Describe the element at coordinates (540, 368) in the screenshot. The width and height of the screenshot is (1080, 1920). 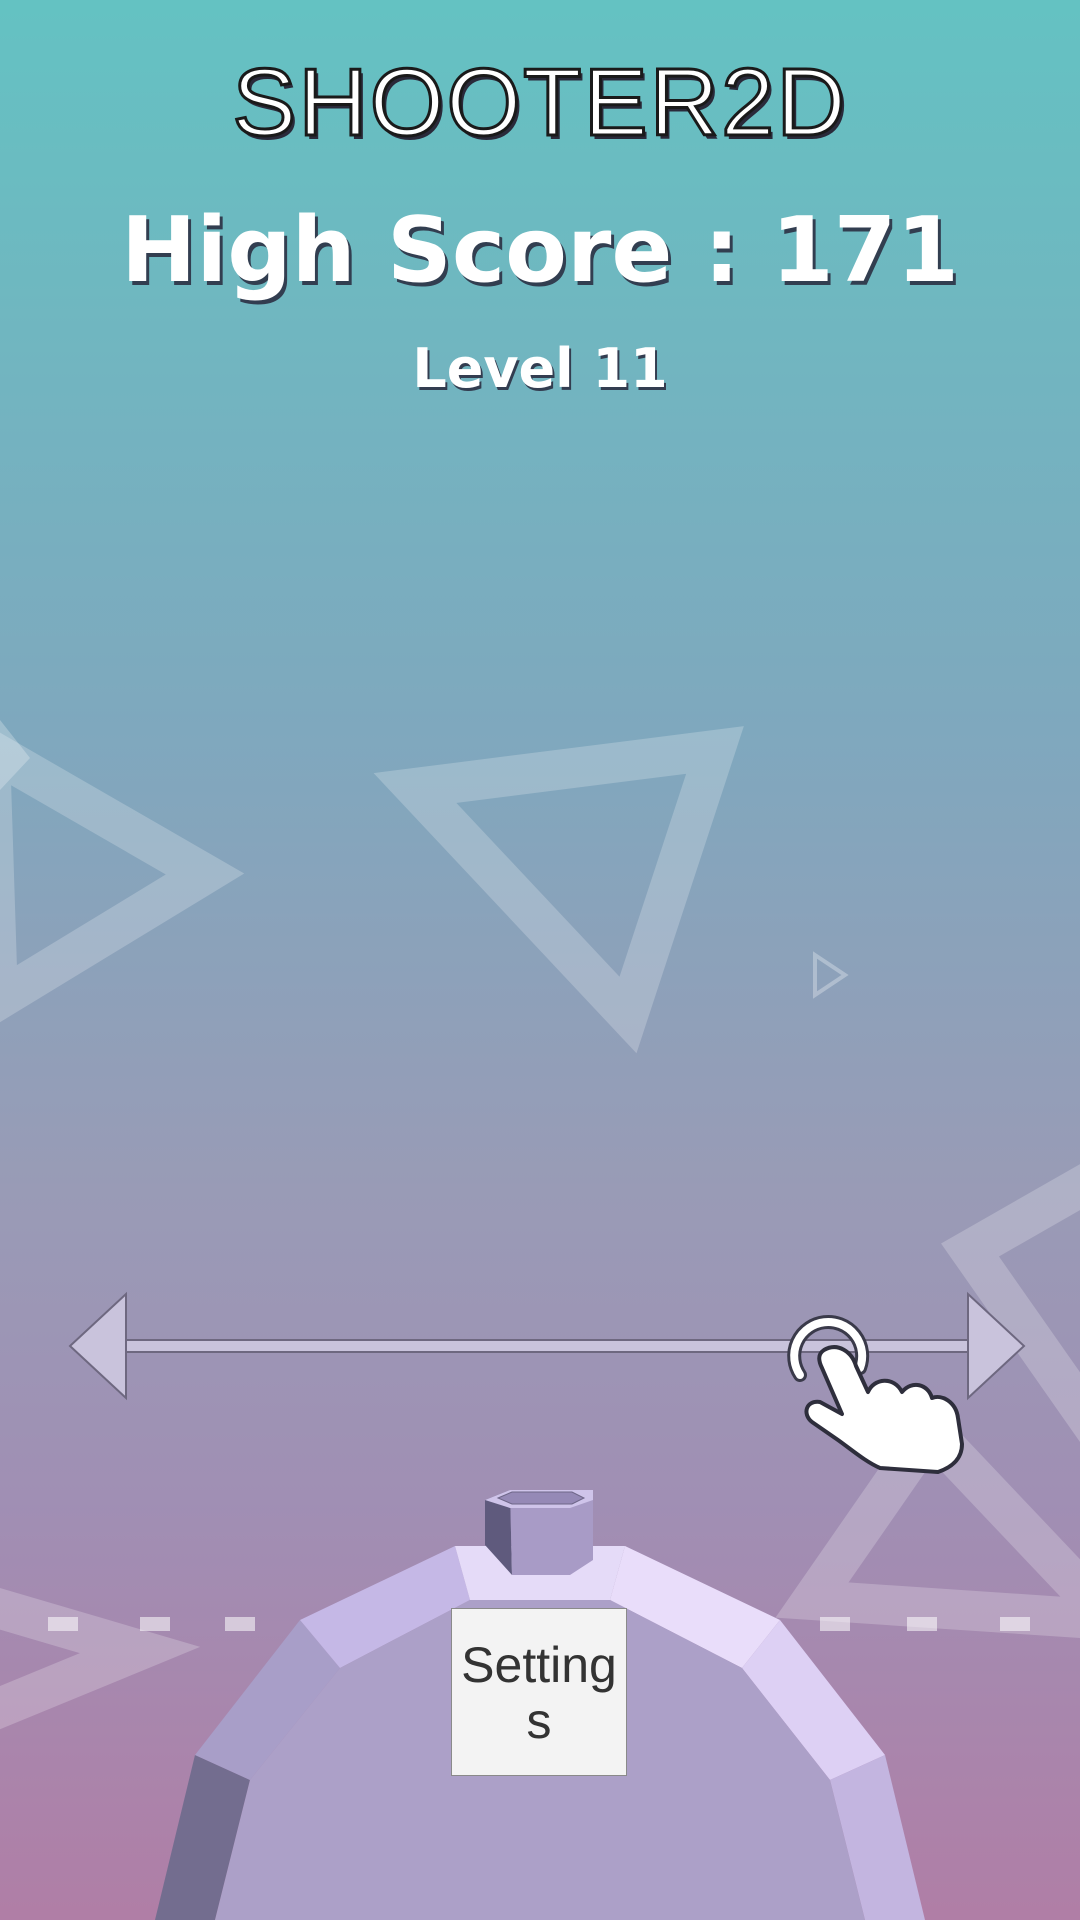
I see `level-label: Level 11` at that location.